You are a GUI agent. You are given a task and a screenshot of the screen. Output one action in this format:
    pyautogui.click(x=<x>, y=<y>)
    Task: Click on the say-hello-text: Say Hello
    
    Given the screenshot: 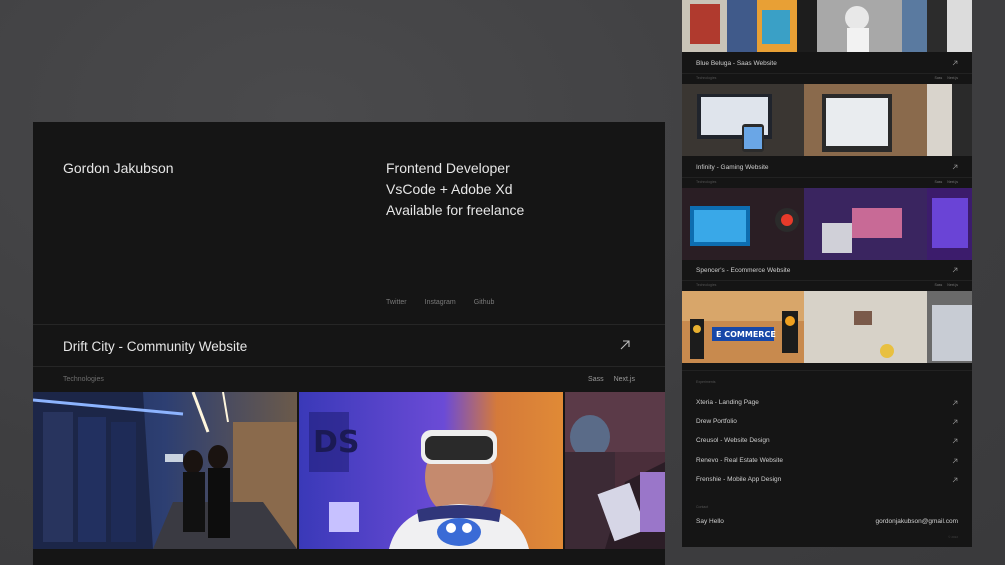 What is the action you would take?
    pyautogui.click(x=710, y=521)
    